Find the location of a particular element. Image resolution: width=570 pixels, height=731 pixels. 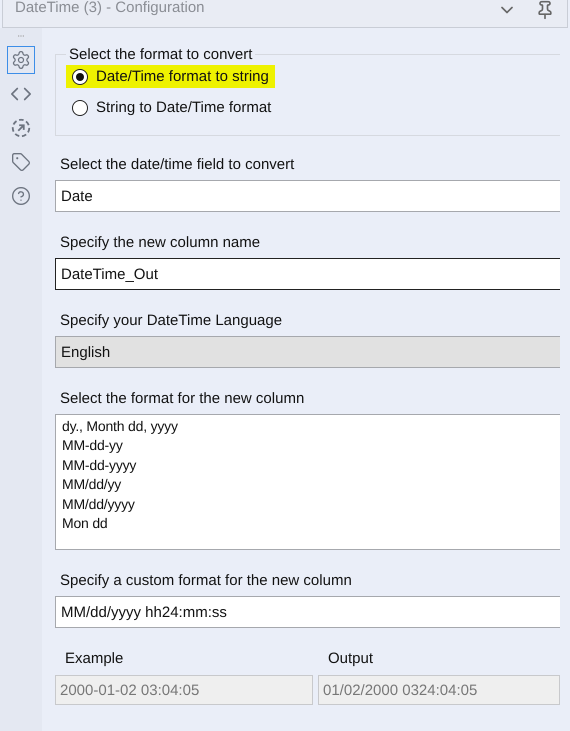

list-item: MM/dd/yyyy is located at coordinates (308, 504).